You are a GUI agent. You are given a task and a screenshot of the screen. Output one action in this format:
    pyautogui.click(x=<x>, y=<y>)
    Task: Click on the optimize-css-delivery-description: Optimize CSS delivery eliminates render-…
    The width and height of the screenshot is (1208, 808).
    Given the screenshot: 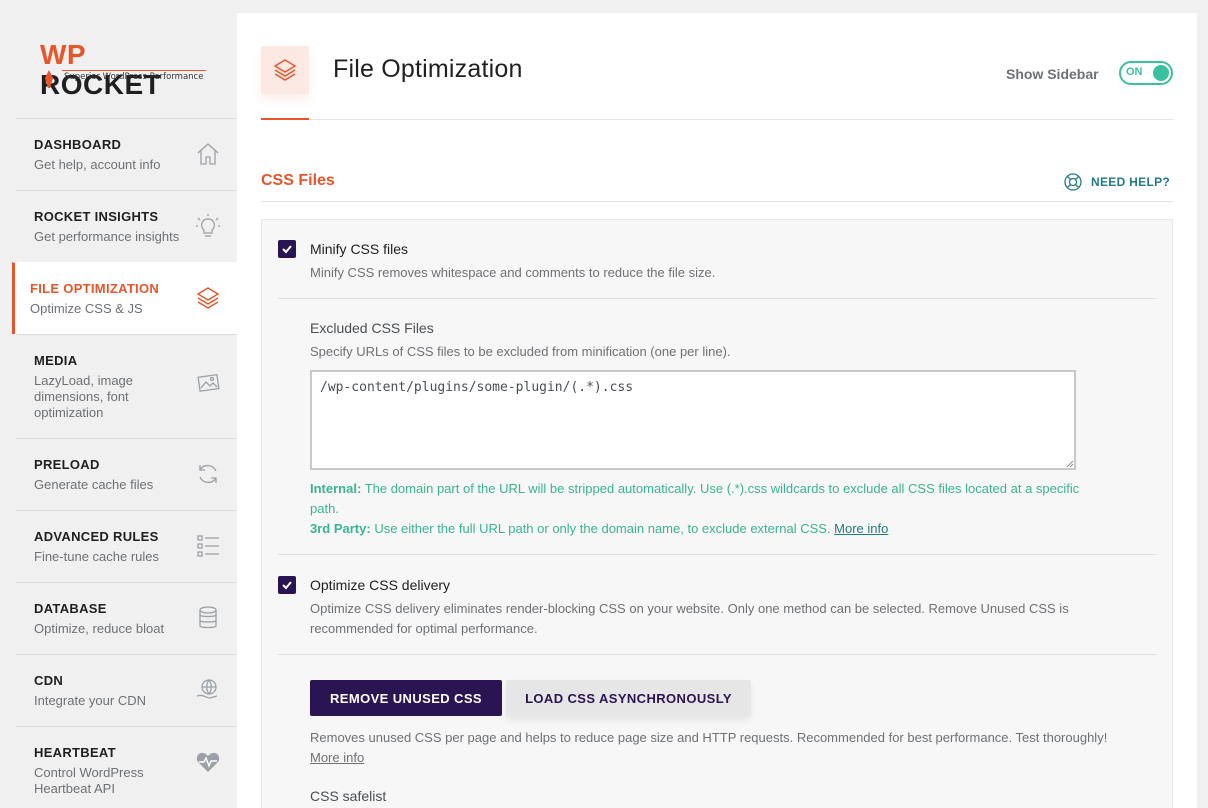 What is the action you would take?
    pyautogui.click(x=689, y=618)
    